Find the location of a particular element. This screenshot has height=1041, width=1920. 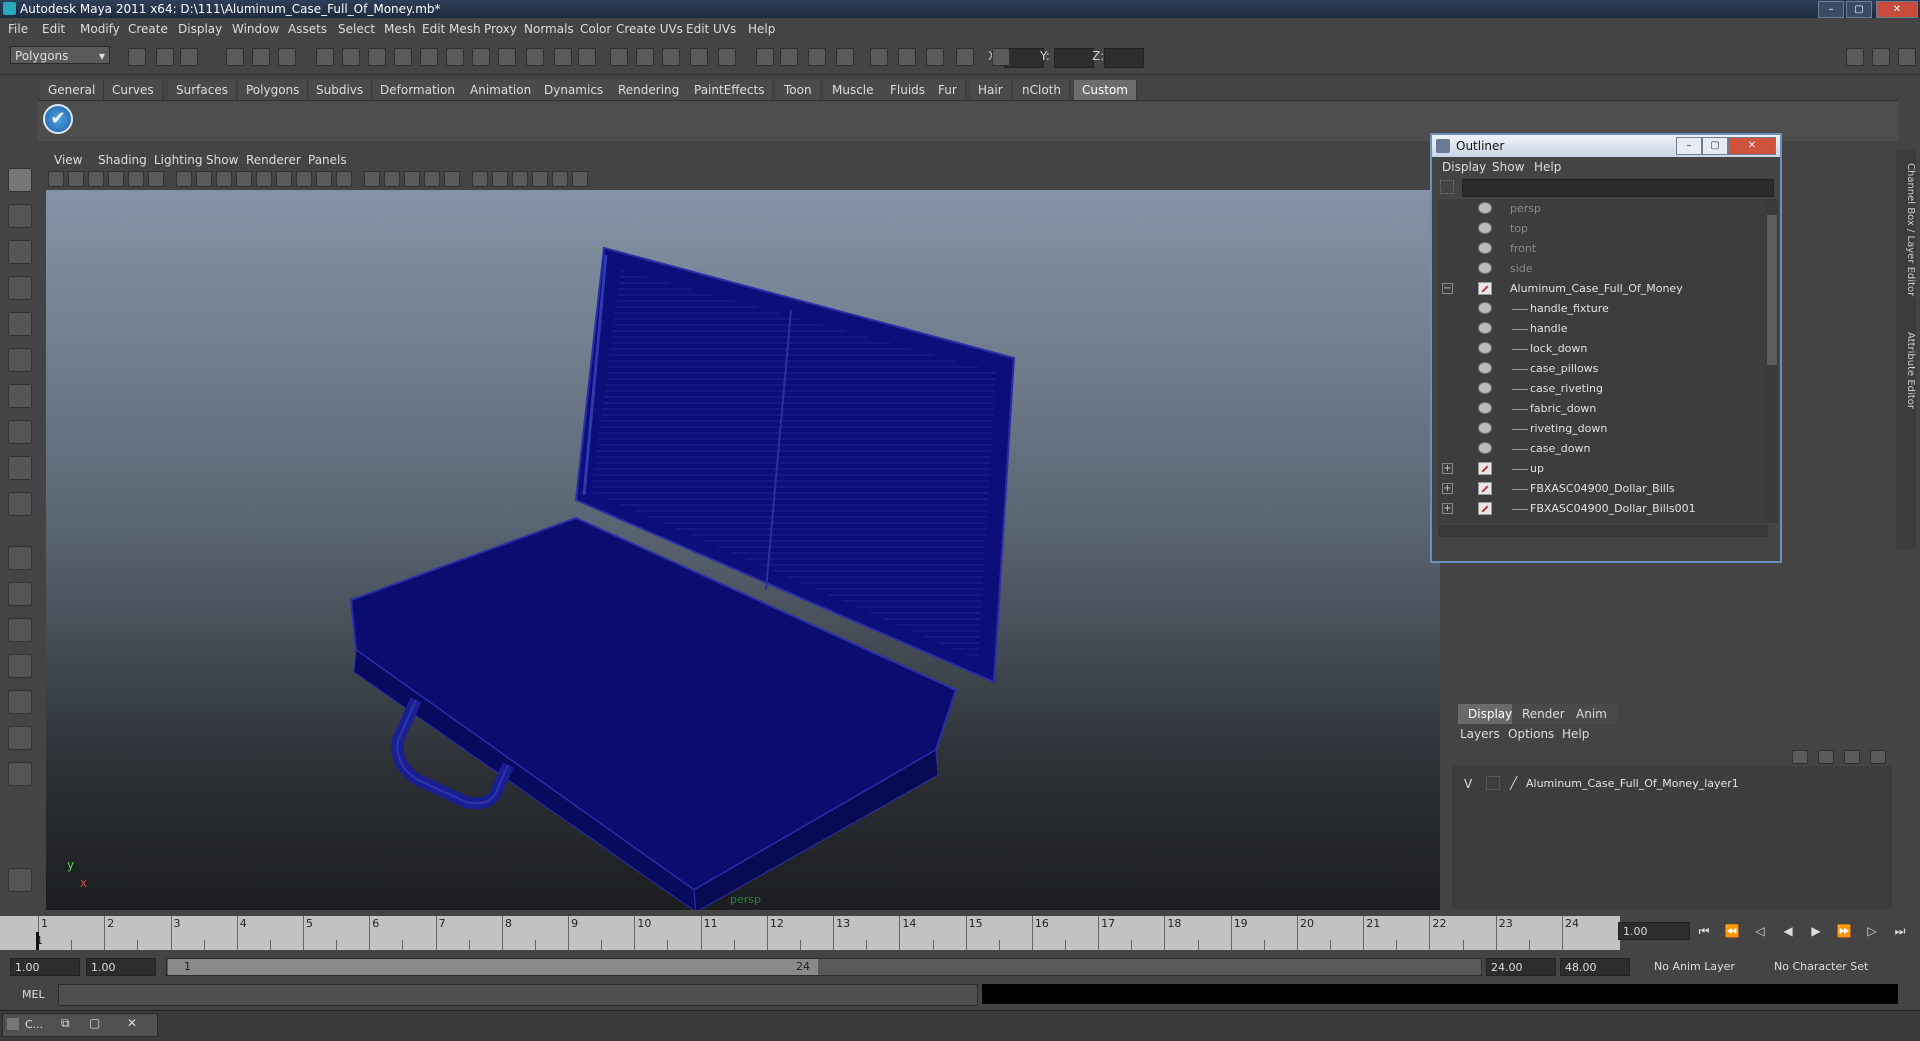

scale-tool-icon is located at coordinates (20, 360).